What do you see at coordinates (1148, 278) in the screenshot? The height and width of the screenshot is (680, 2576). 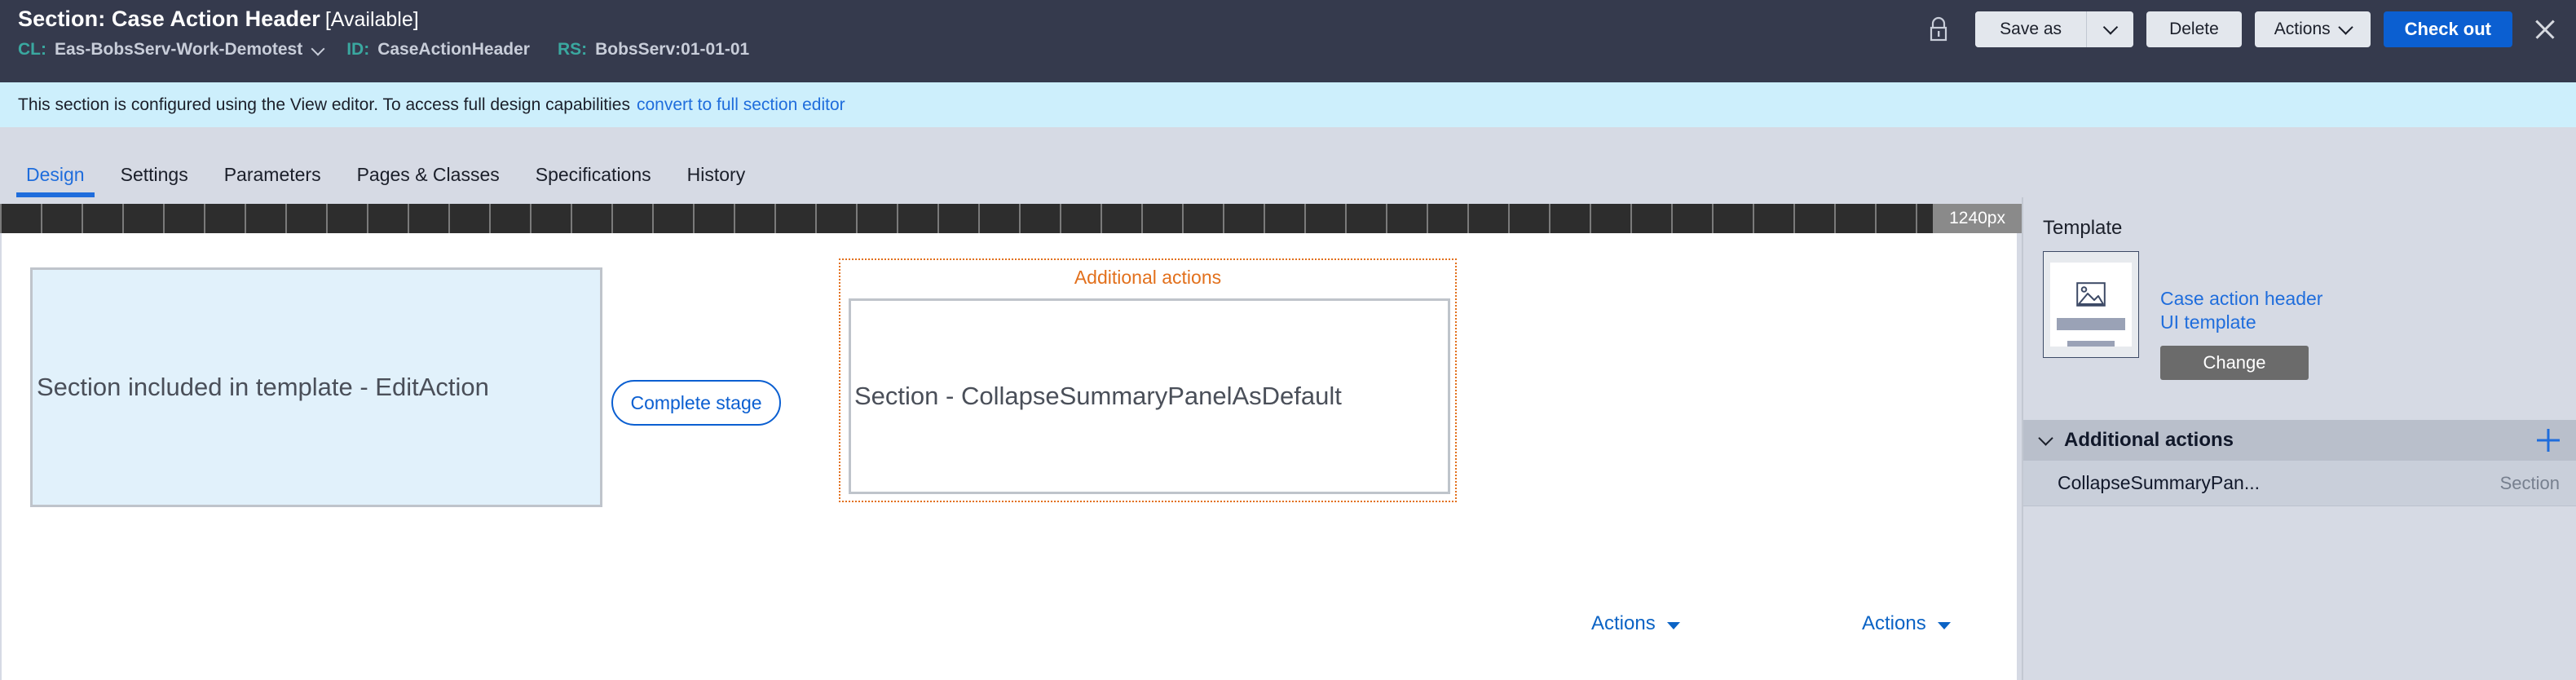 I see `additional-actions-region-title: Additional actions` at bounding box center [1148, 278].